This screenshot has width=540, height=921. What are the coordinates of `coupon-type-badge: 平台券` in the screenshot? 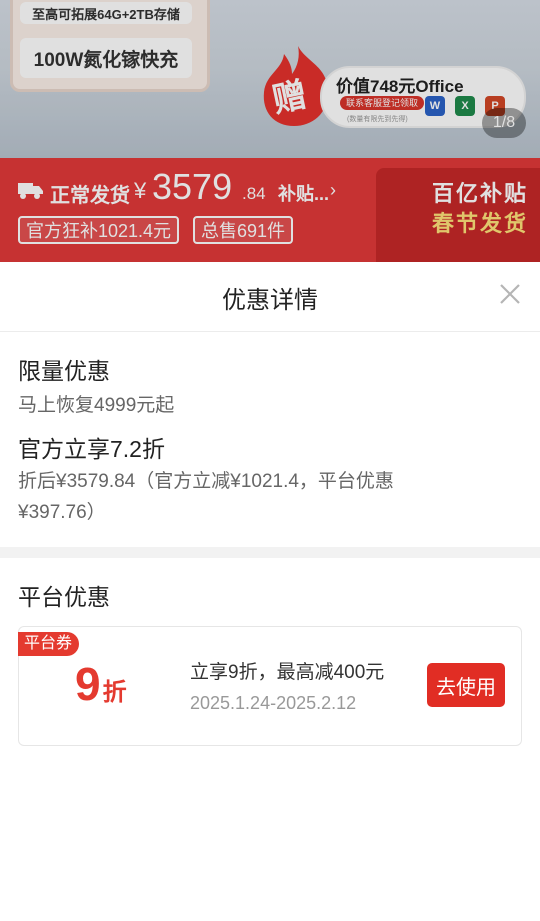 It's located at (49, 644).